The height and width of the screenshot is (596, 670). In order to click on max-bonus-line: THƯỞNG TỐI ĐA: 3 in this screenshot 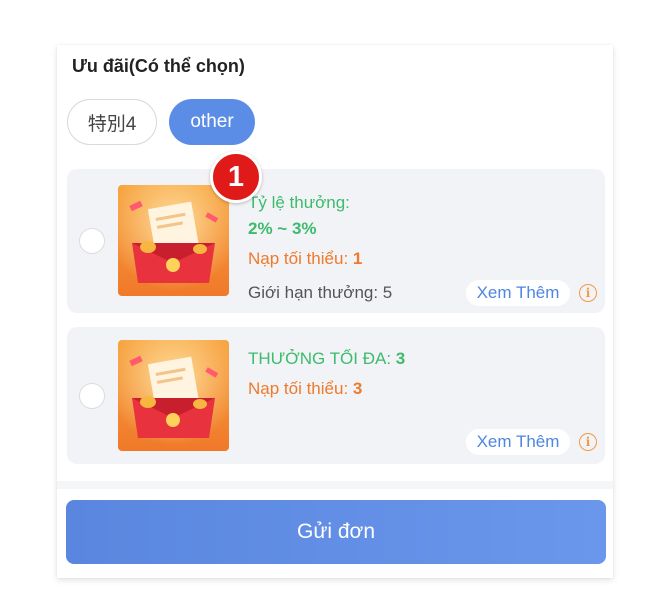, I will do `click(326, 359)`.